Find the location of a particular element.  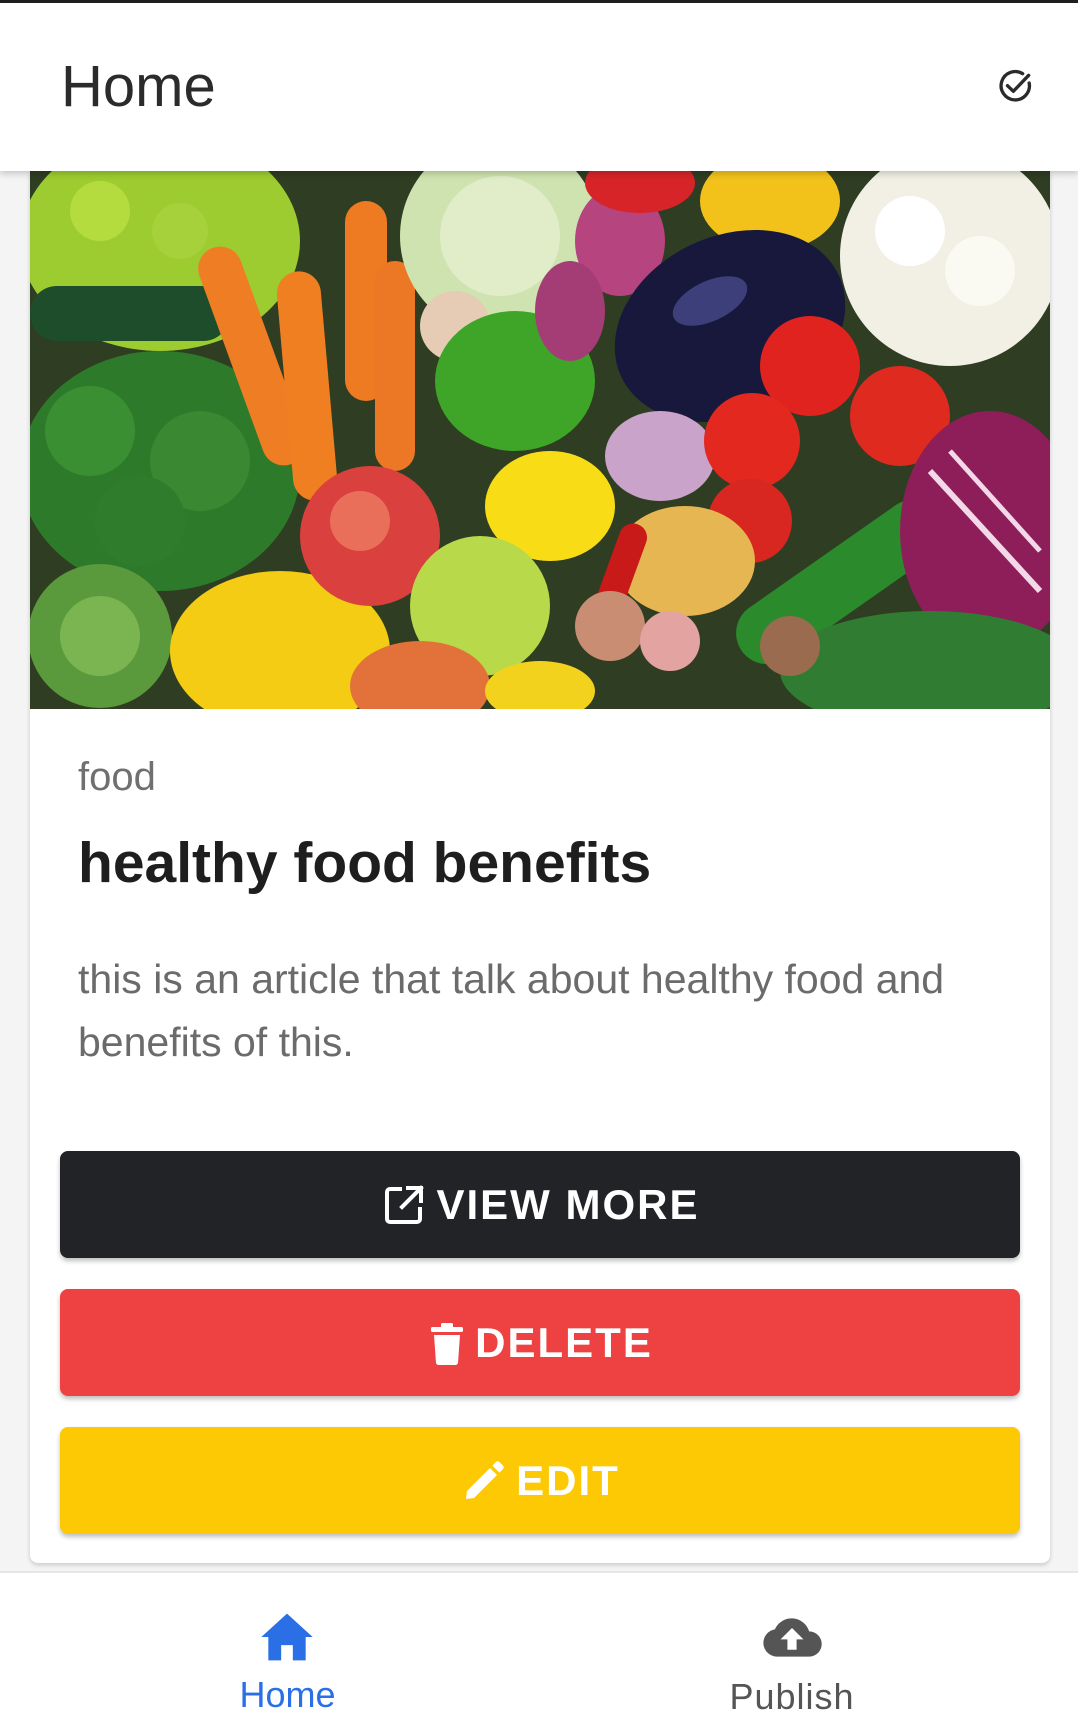

bottom-navigation: Home Publish is located at coordinates (539, 1653).